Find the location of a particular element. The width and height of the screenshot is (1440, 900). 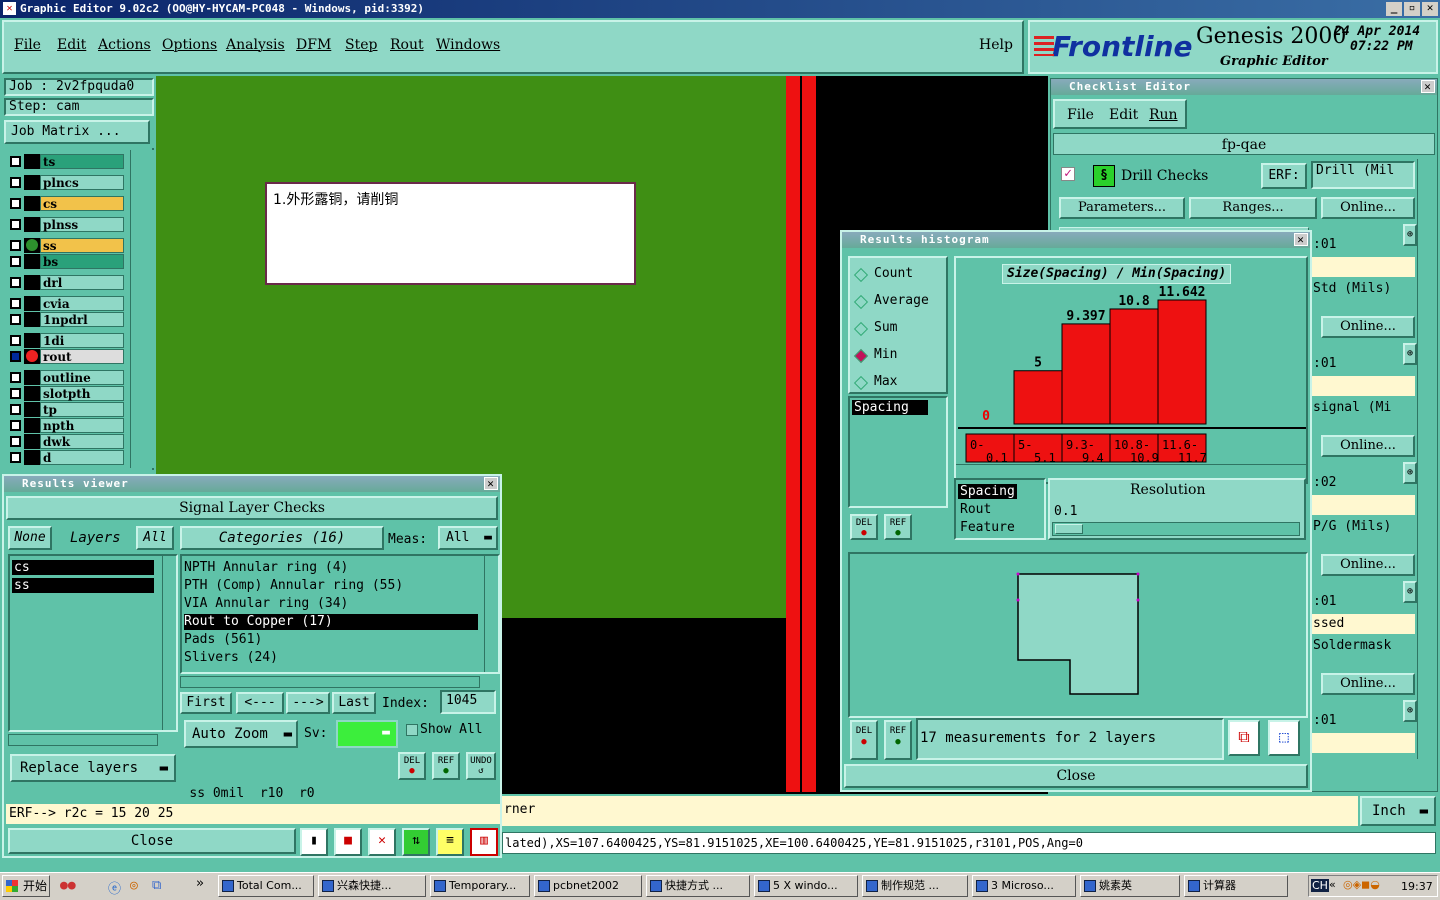

people-icon: ●● is located at coordinates (68, 885).